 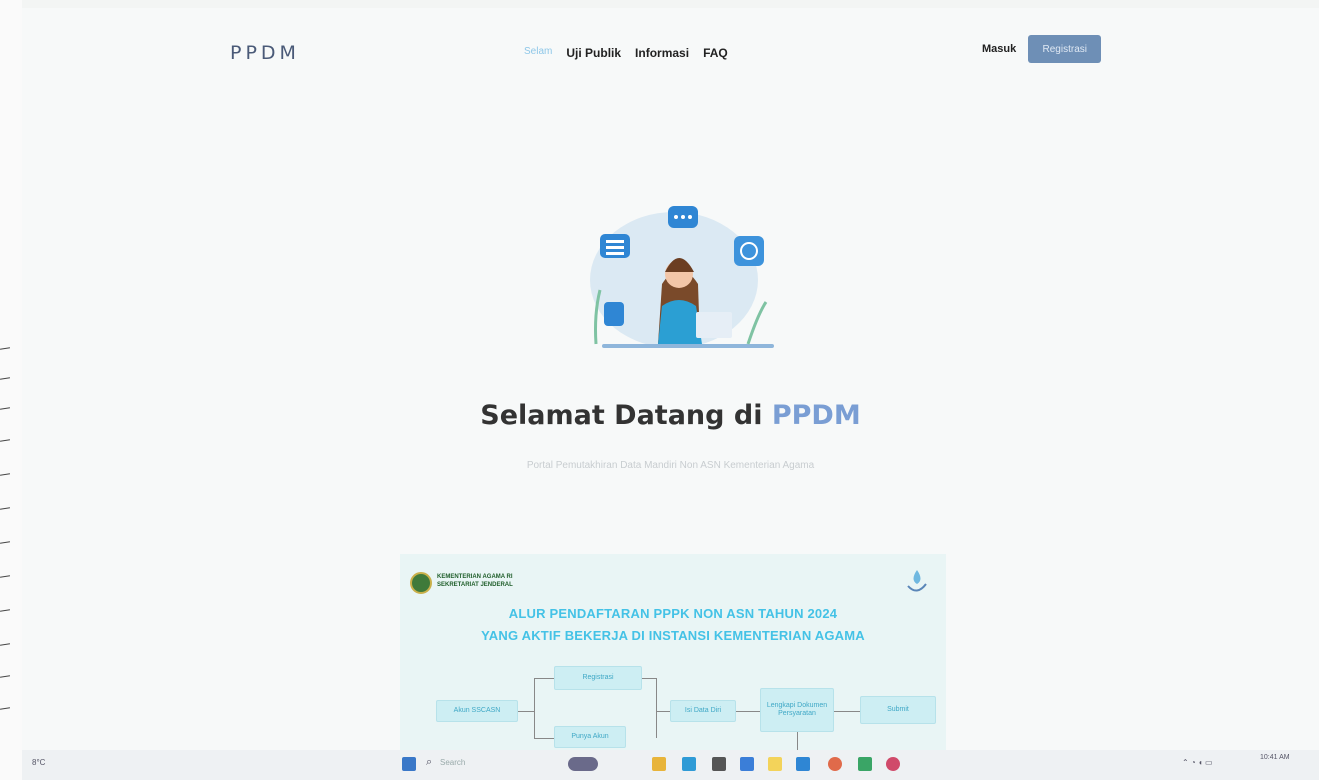 What do you see at coordinates (593, 53) in the screenshot?
I see `nav-link-uji-publik: Uji Publik` at bounding box center [593, 53].